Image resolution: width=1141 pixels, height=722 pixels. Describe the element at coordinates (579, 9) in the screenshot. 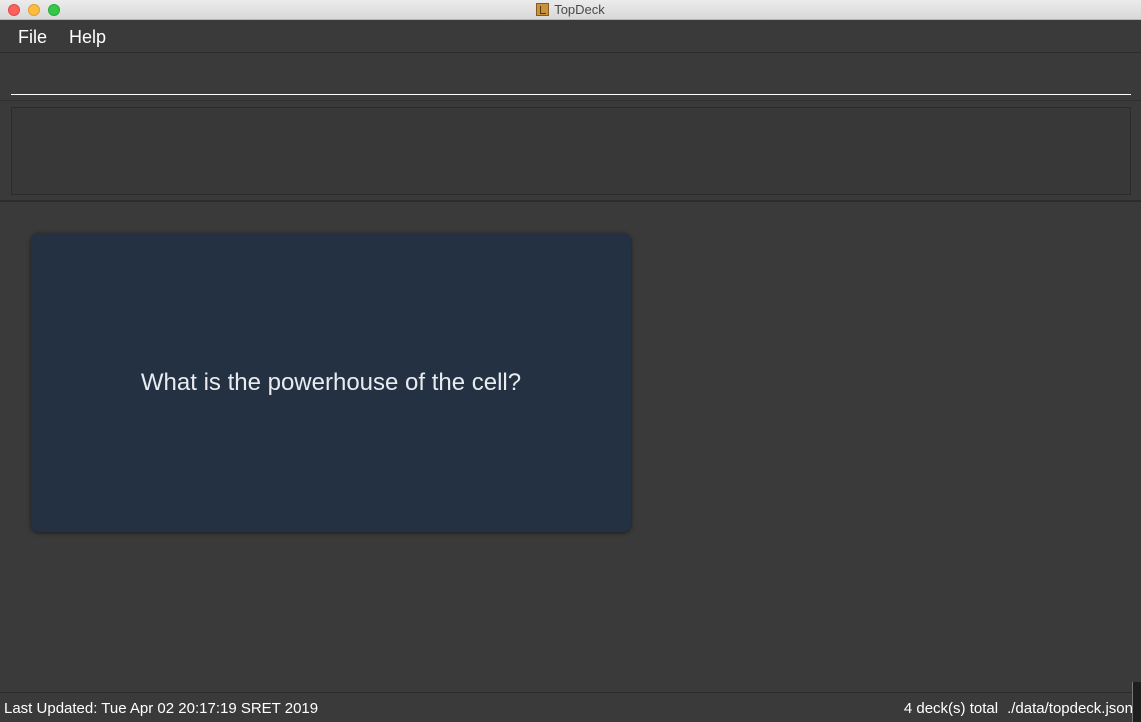

I see `window-title: TopDeck` at that location.